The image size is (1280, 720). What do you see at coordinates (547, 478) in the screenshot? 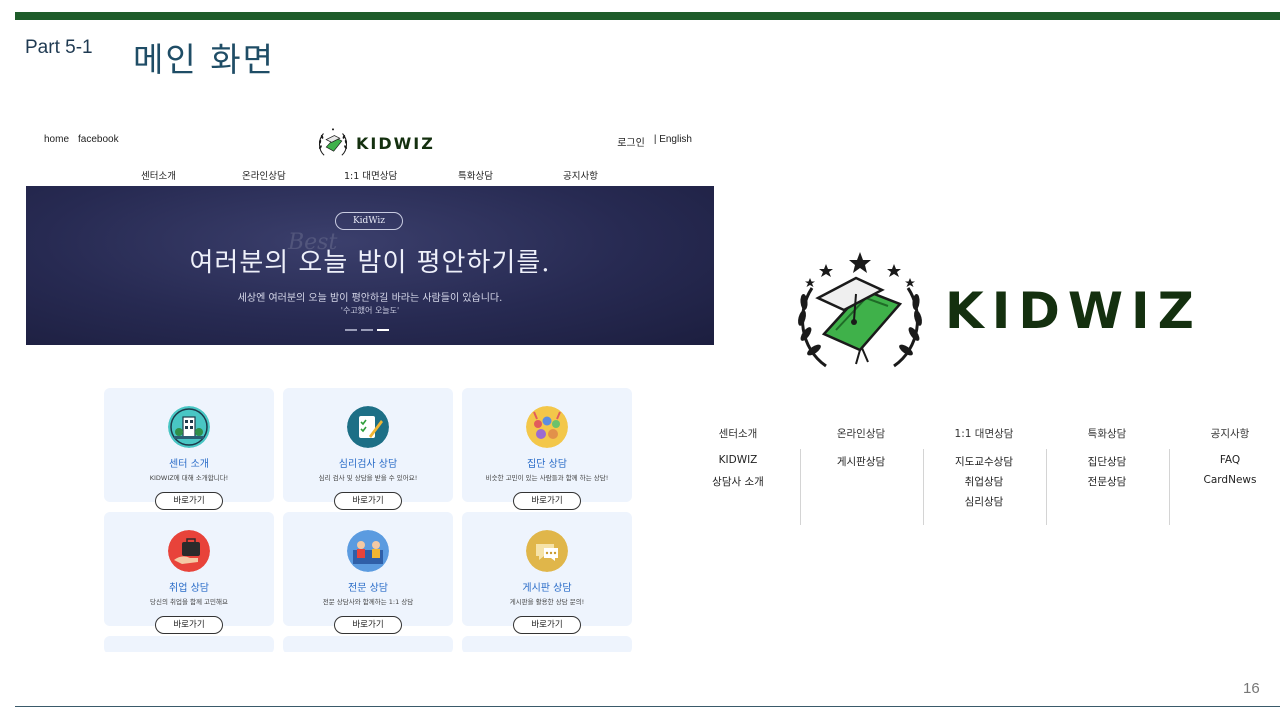
I see `card-desc: 비슷한 고민이 있는 사람들과 함께 하는 상담!` at bounding box center [547, 478].